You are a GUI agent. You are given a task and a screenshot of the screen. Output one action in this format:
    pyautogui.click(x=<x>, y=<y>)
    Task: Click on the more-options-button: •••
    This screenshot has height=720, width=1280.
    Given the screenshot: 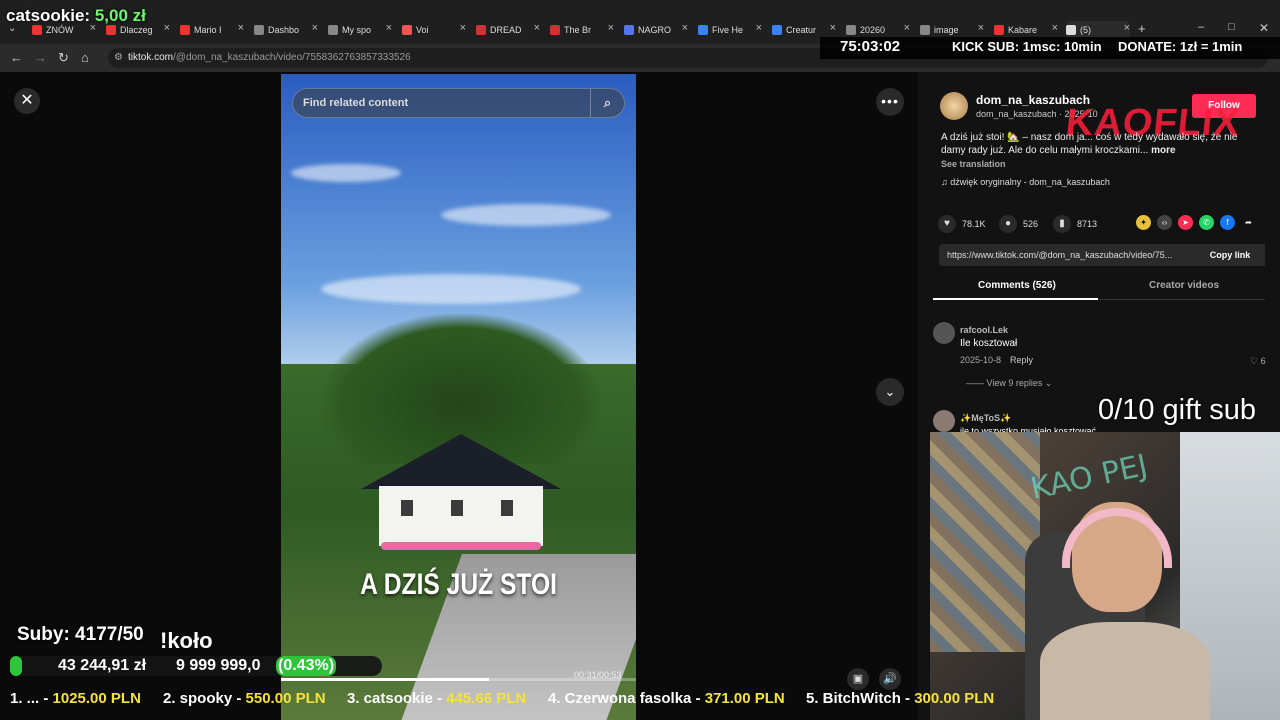 What is the action you would take?
    pyautogui.click(x=890, y=102)
    